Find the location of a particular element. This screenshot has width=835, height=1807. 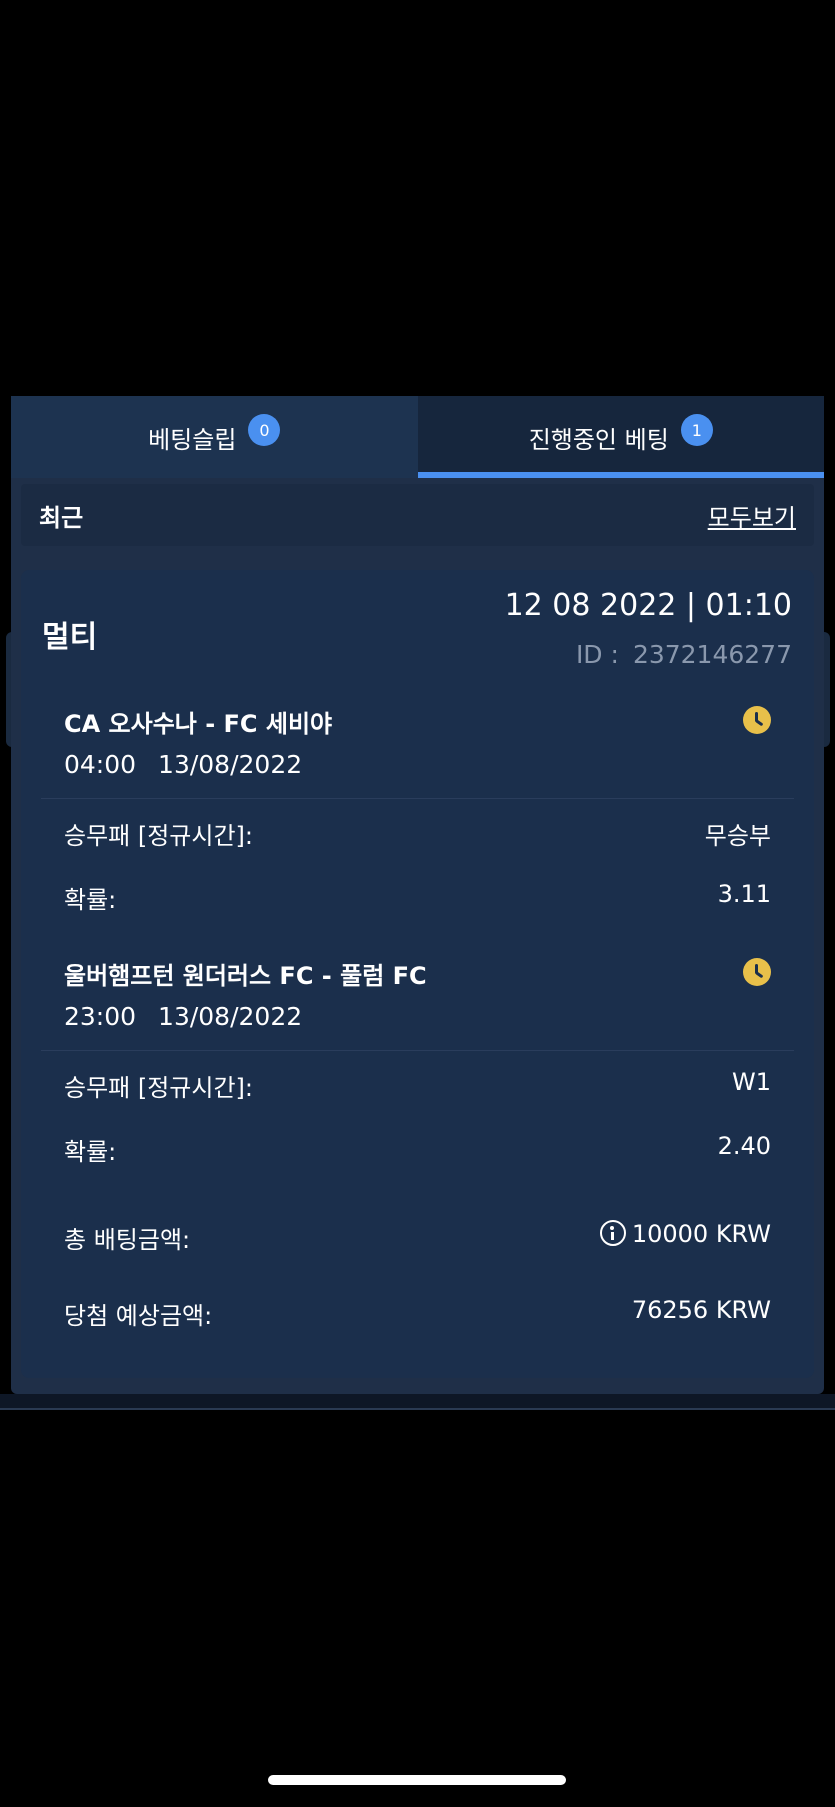

tab-betslip: 베팅슬립 0 is located at coordinates (214, 437).